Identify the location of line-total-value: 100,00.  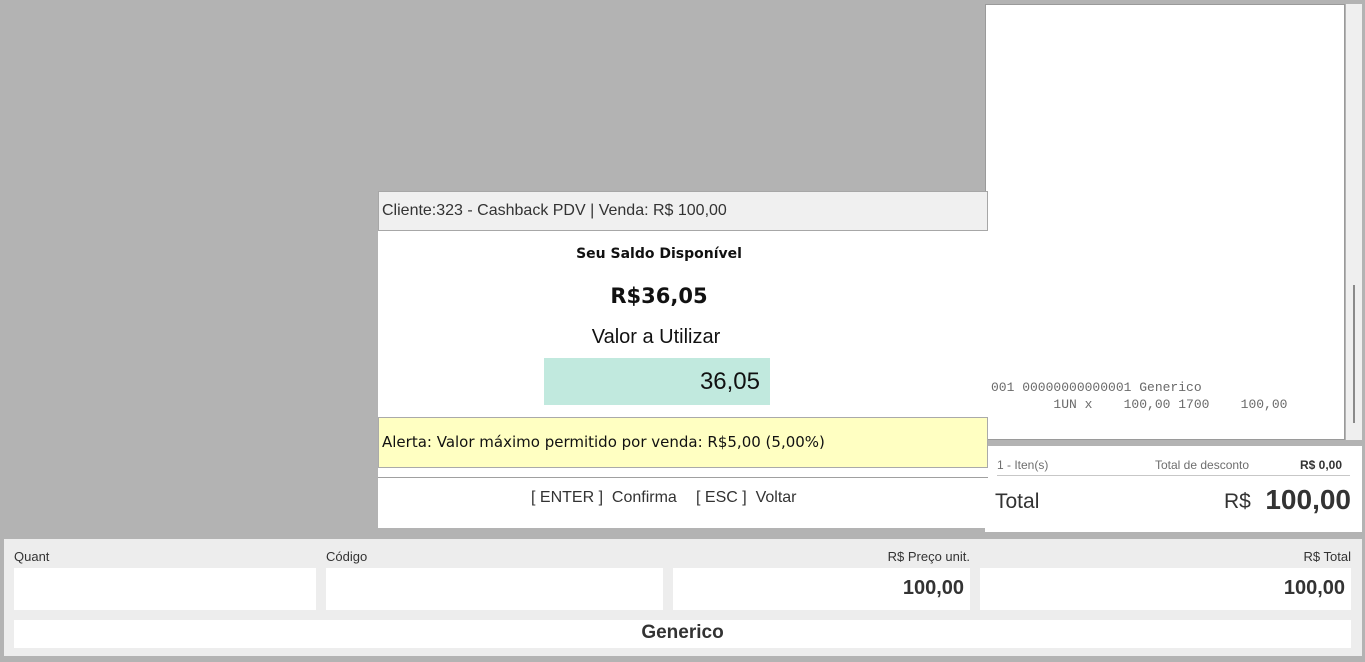
(1314, 588).